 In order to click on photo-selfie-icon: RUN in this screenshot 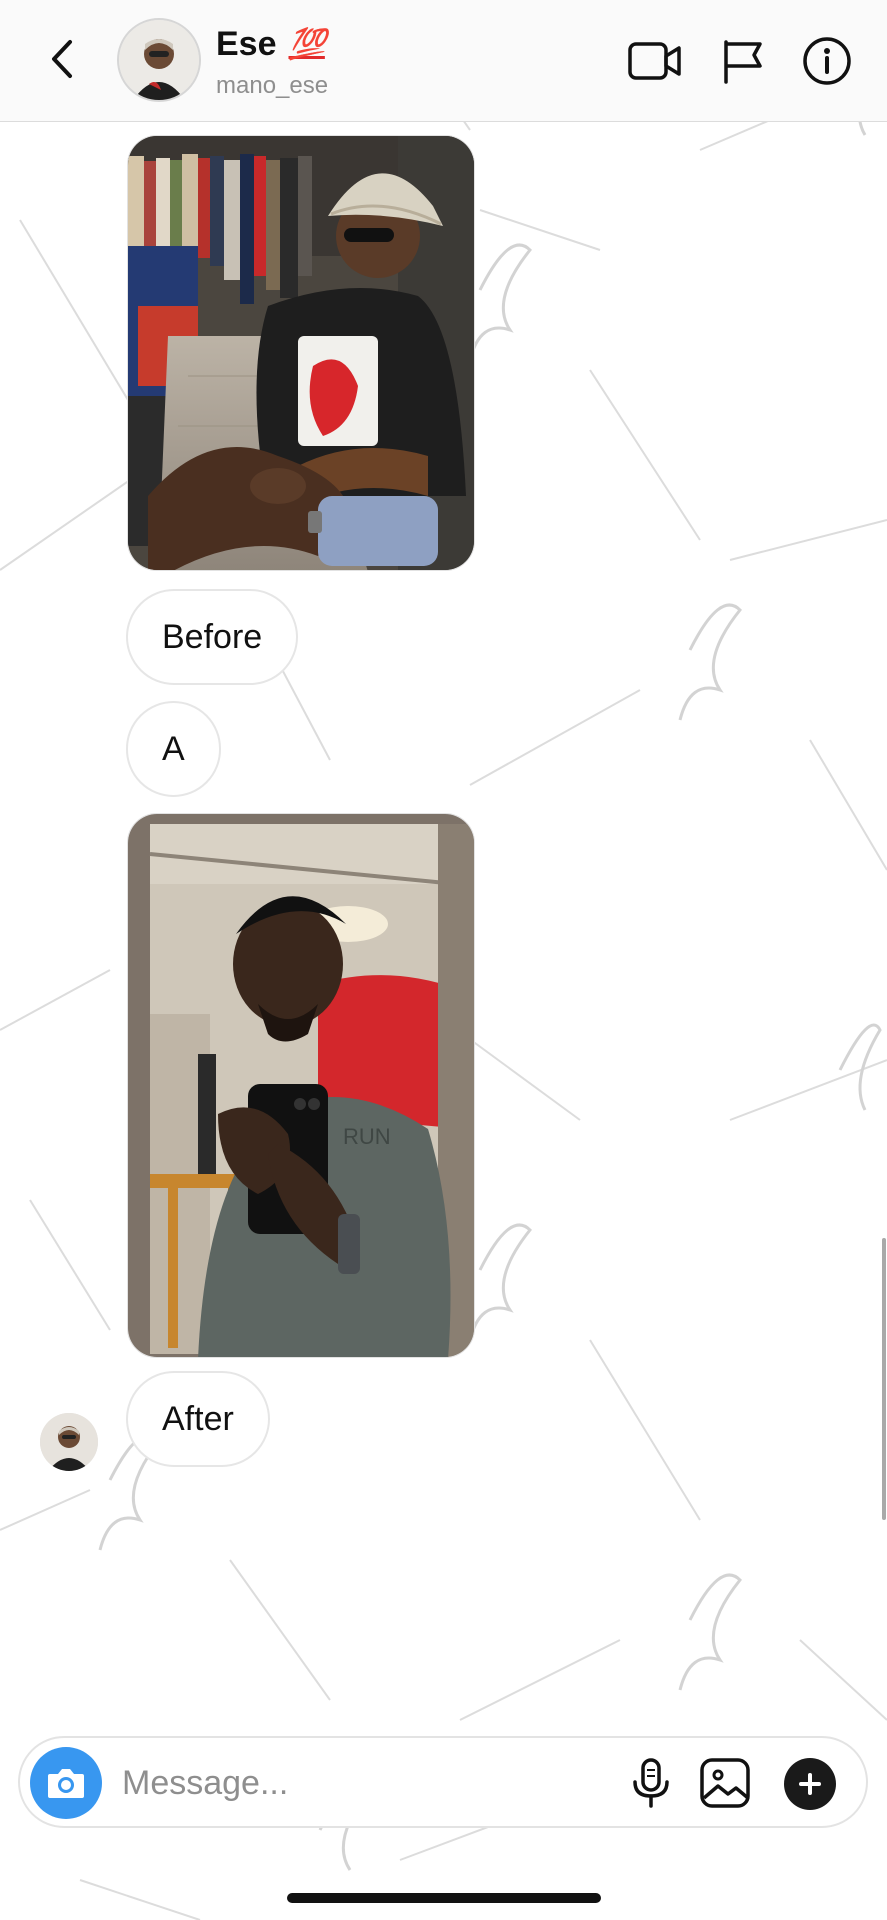, I will do `click(301, 1085)`.